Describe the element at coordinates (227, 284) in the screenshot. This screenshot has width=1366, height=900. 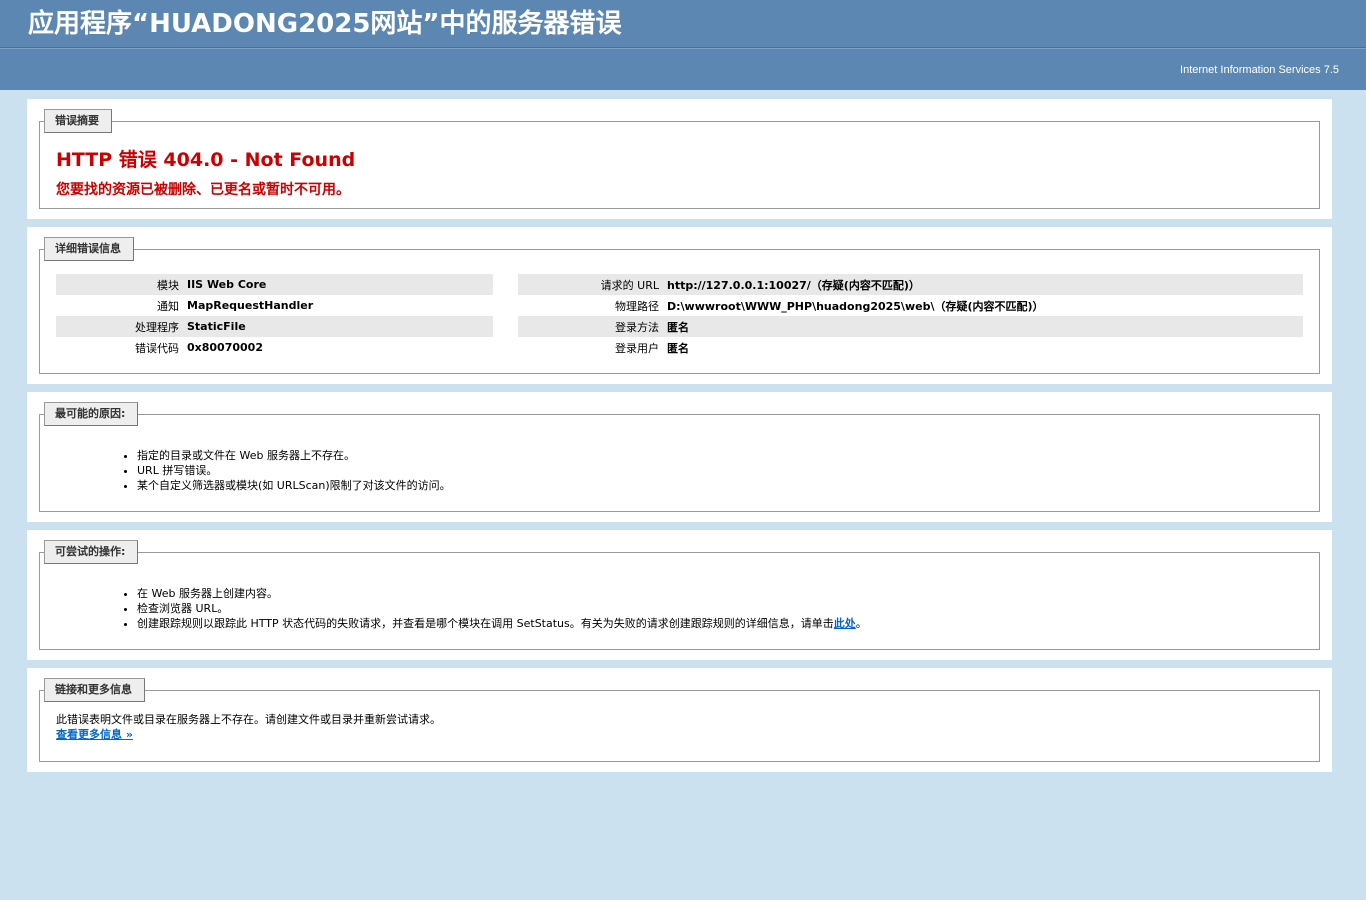
I see `detail-value: IIS Web Core` at that location.